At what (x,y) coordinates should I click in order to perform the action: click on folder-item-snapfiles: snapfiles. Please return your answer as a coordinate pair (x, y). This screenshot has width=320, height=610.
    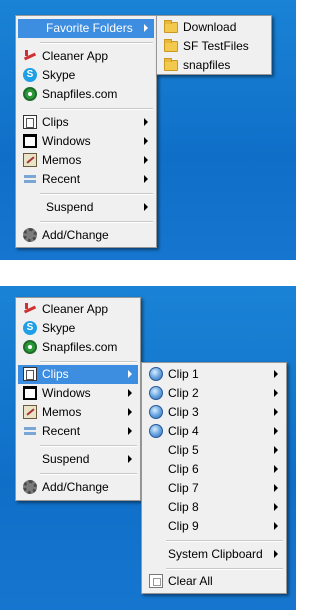
    Looking at the image, I should click on (214, 65).